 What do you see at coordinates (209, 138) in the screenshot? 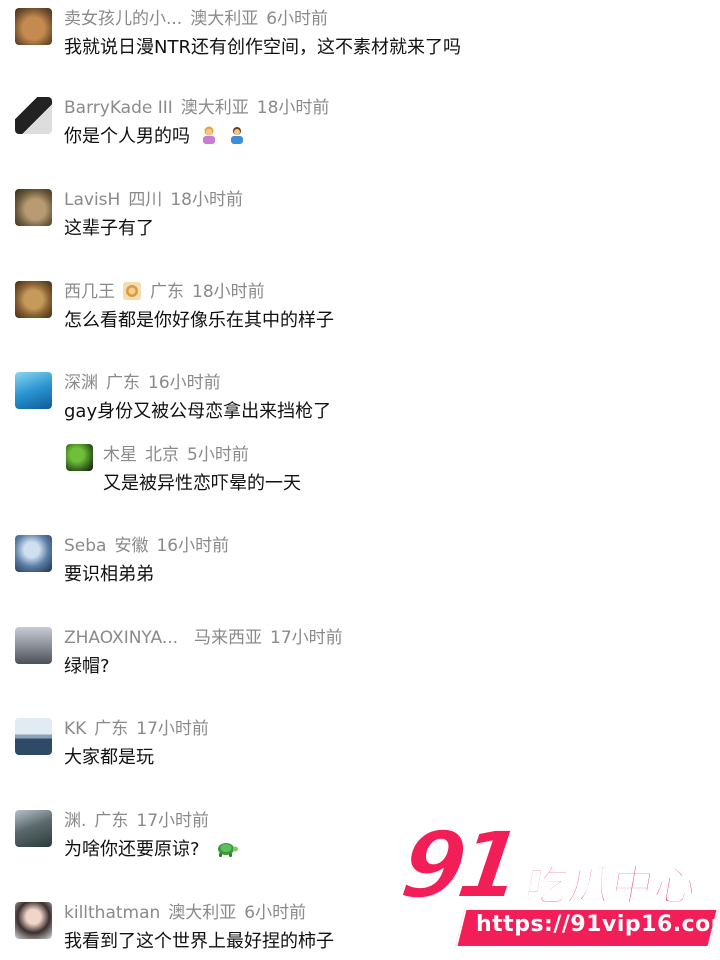
I see `person-gesturing-icon` at bounding box center [209, 138].